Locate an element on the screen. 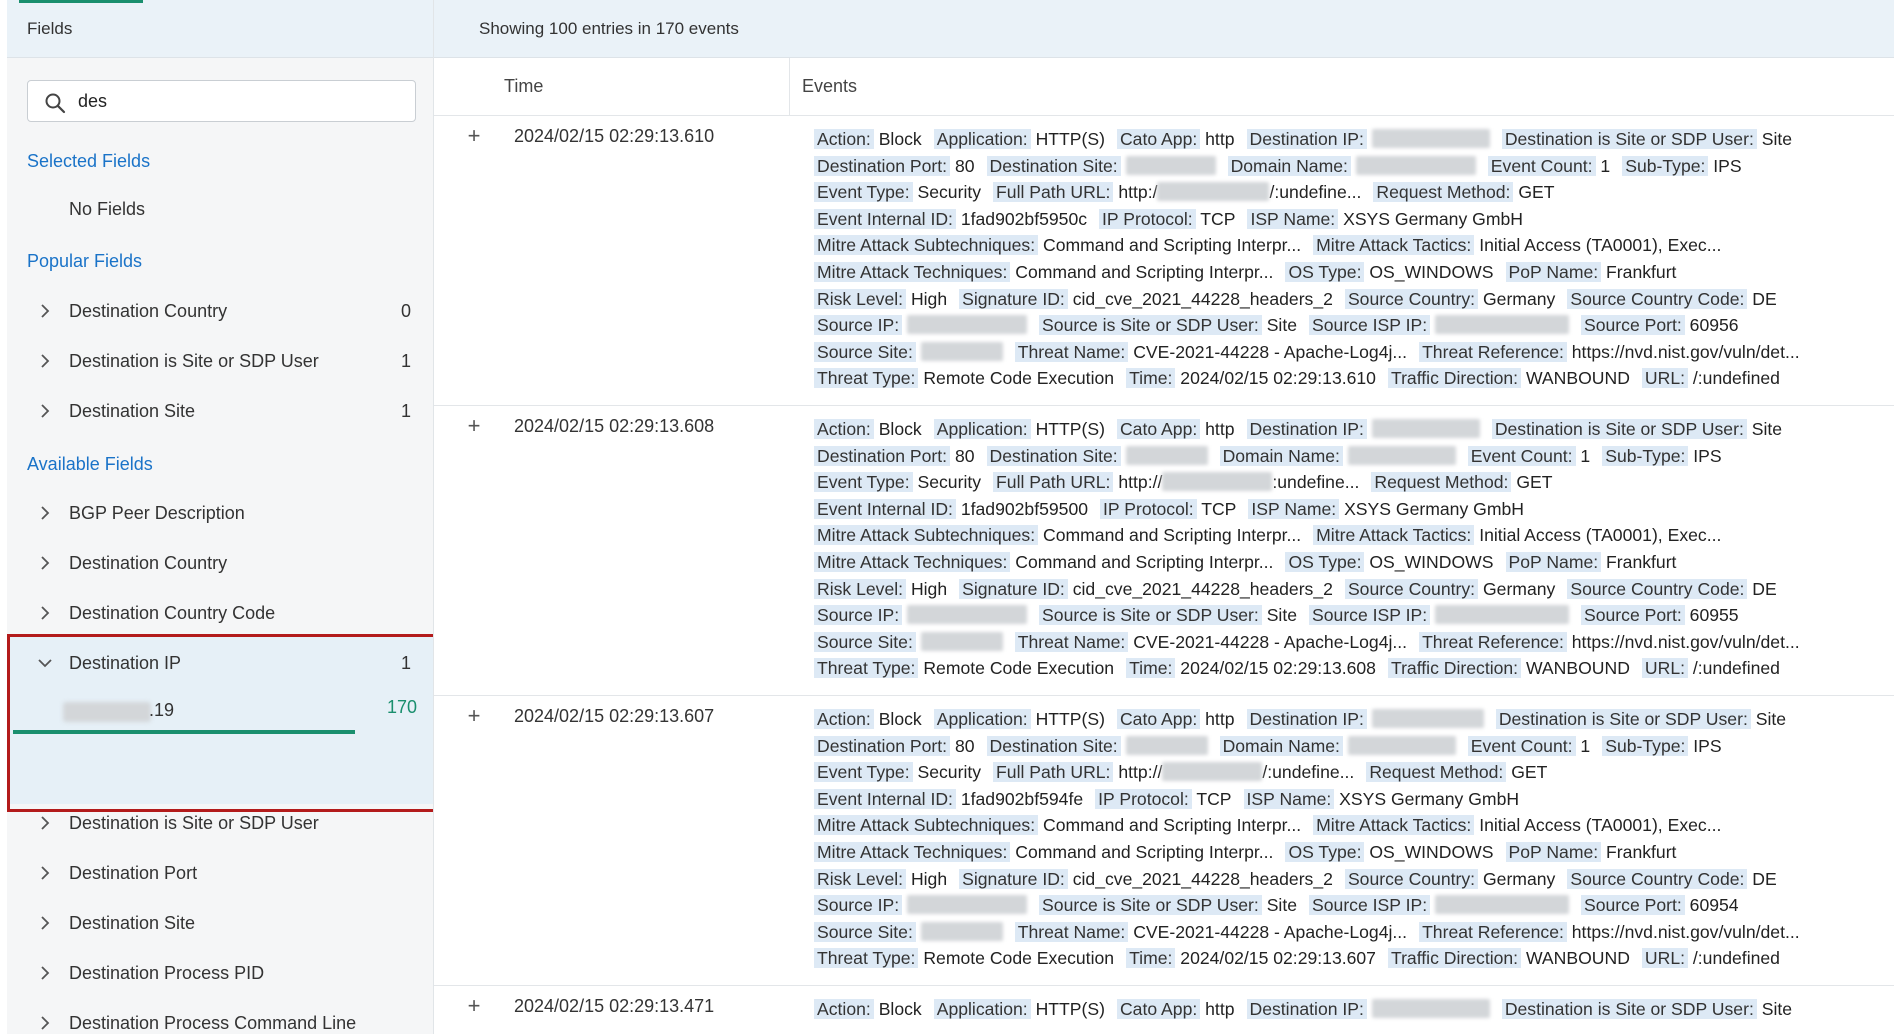 This screenshot has height=1034, width=1894. column-header-events: Events is located at coordinates (829, 86).